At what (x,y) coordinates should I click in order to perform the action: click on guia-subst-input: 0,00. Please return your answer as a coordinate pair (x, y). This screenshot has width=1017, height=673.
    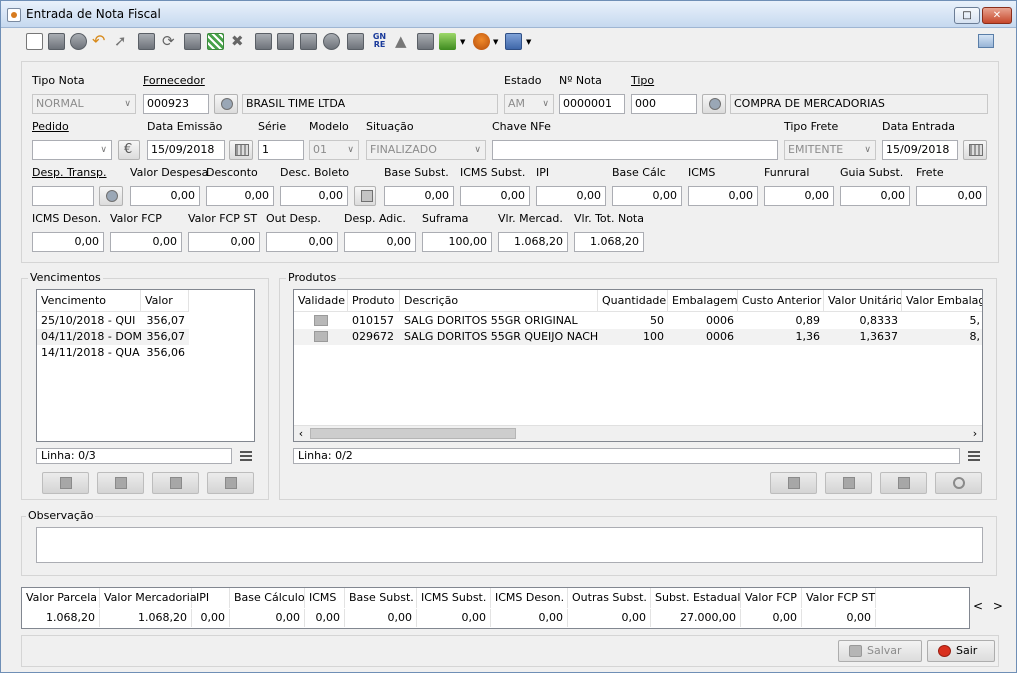
    Looking at the image, I should click on (875, 196).